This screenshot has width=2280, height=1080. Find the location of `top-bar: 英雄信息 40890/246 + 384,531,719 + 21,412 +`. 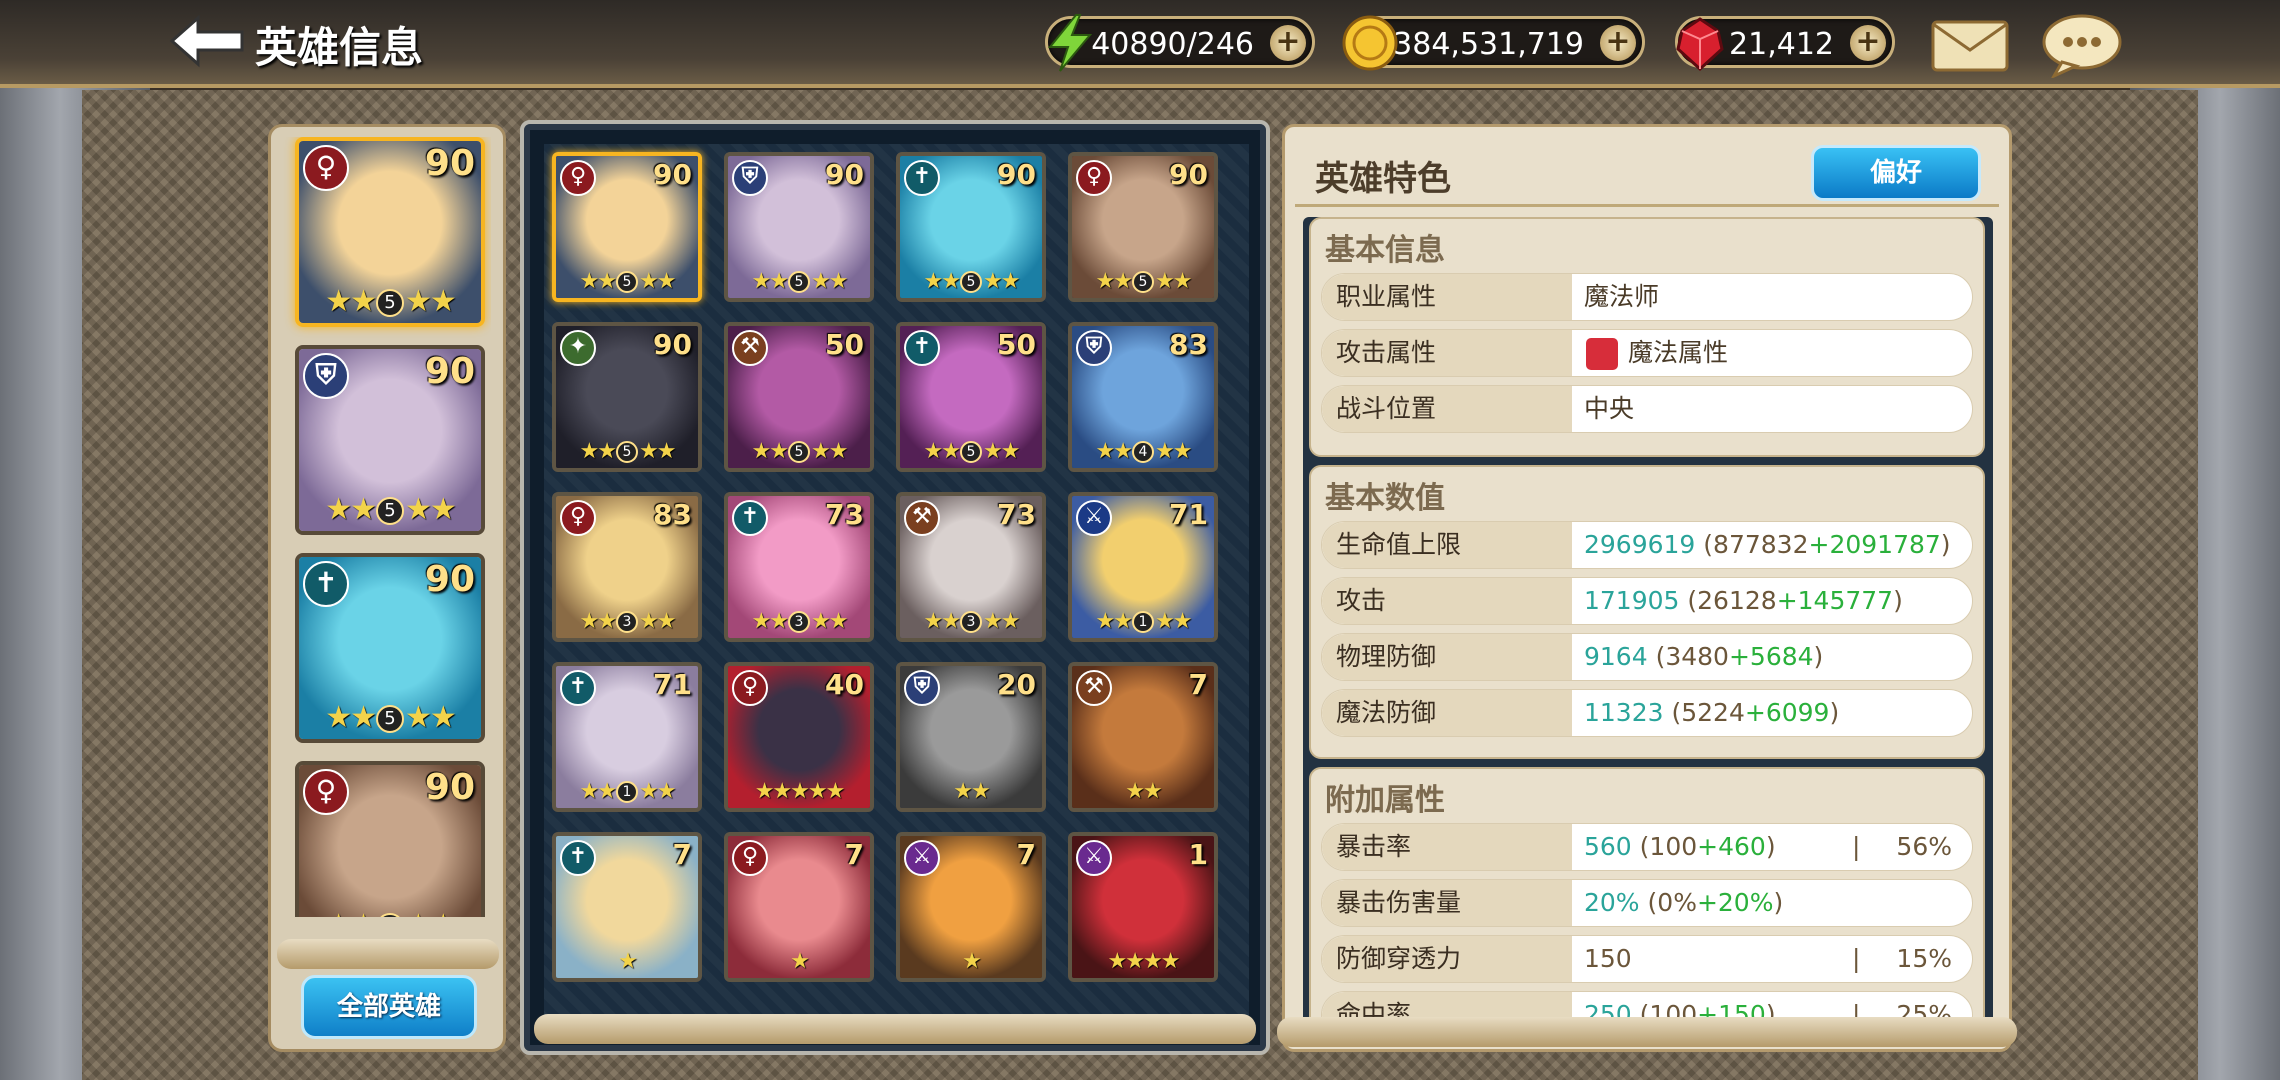

top-bar: 英雄信息 40890/246 + 384,531,719 + 21,412 + is located at coordinates (1140, 44).